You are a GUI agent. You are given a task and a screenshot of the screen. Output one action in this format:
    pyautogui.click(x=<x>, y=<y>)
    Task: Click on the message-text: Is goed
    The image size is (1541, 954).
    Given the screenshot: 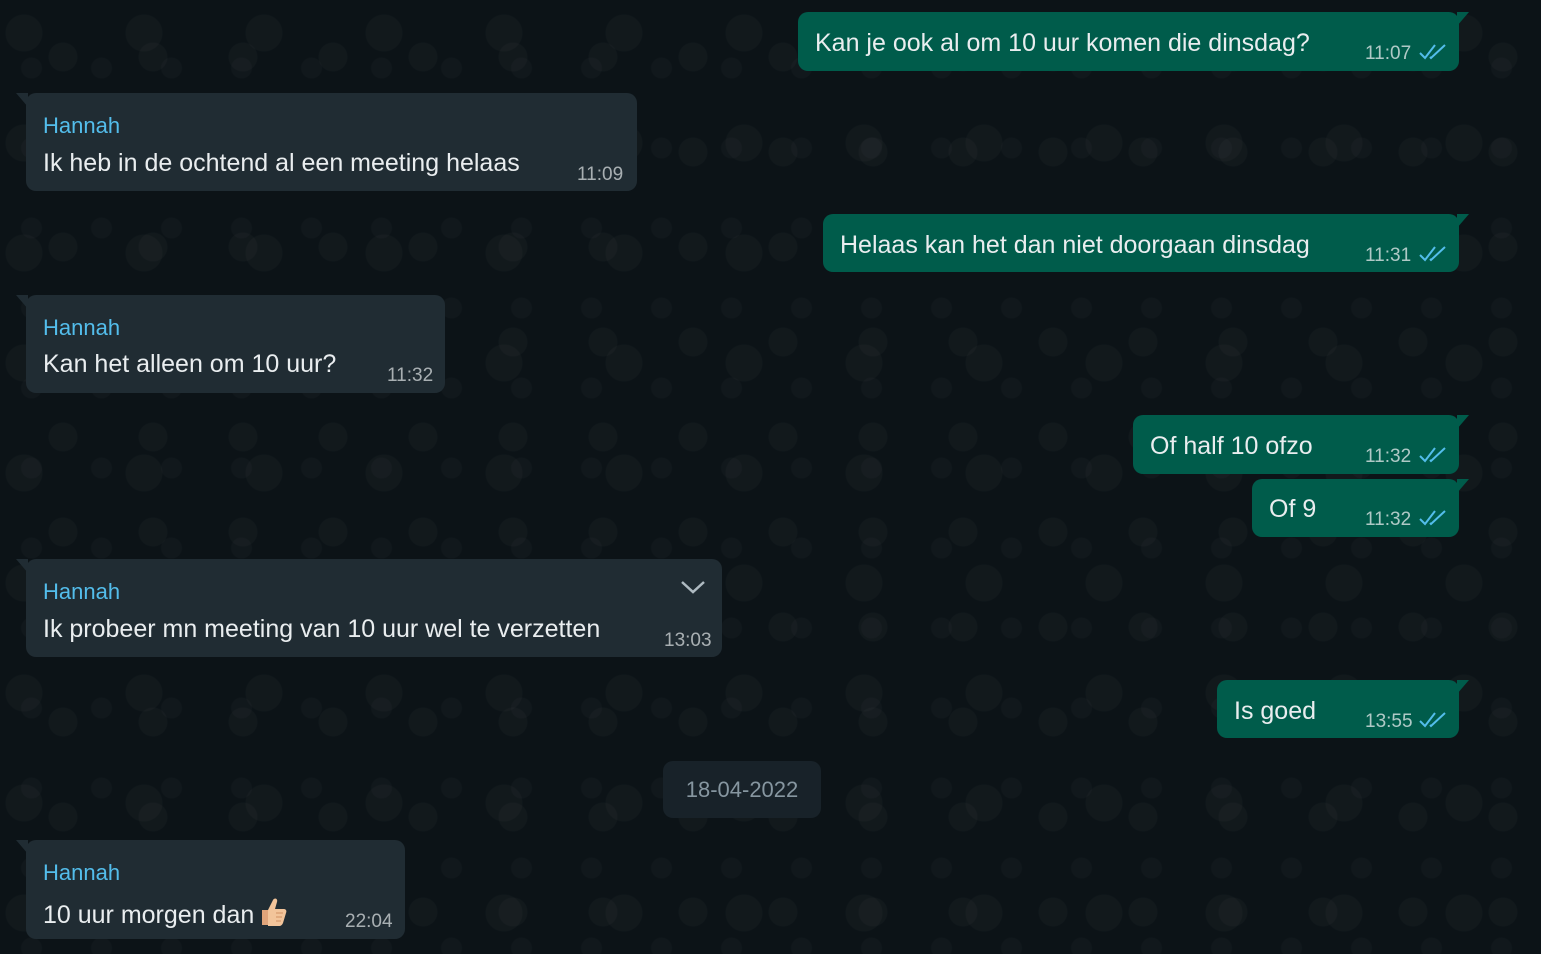 What is the action you would take?
    pyautogui.click(x=1275, y=711)
    